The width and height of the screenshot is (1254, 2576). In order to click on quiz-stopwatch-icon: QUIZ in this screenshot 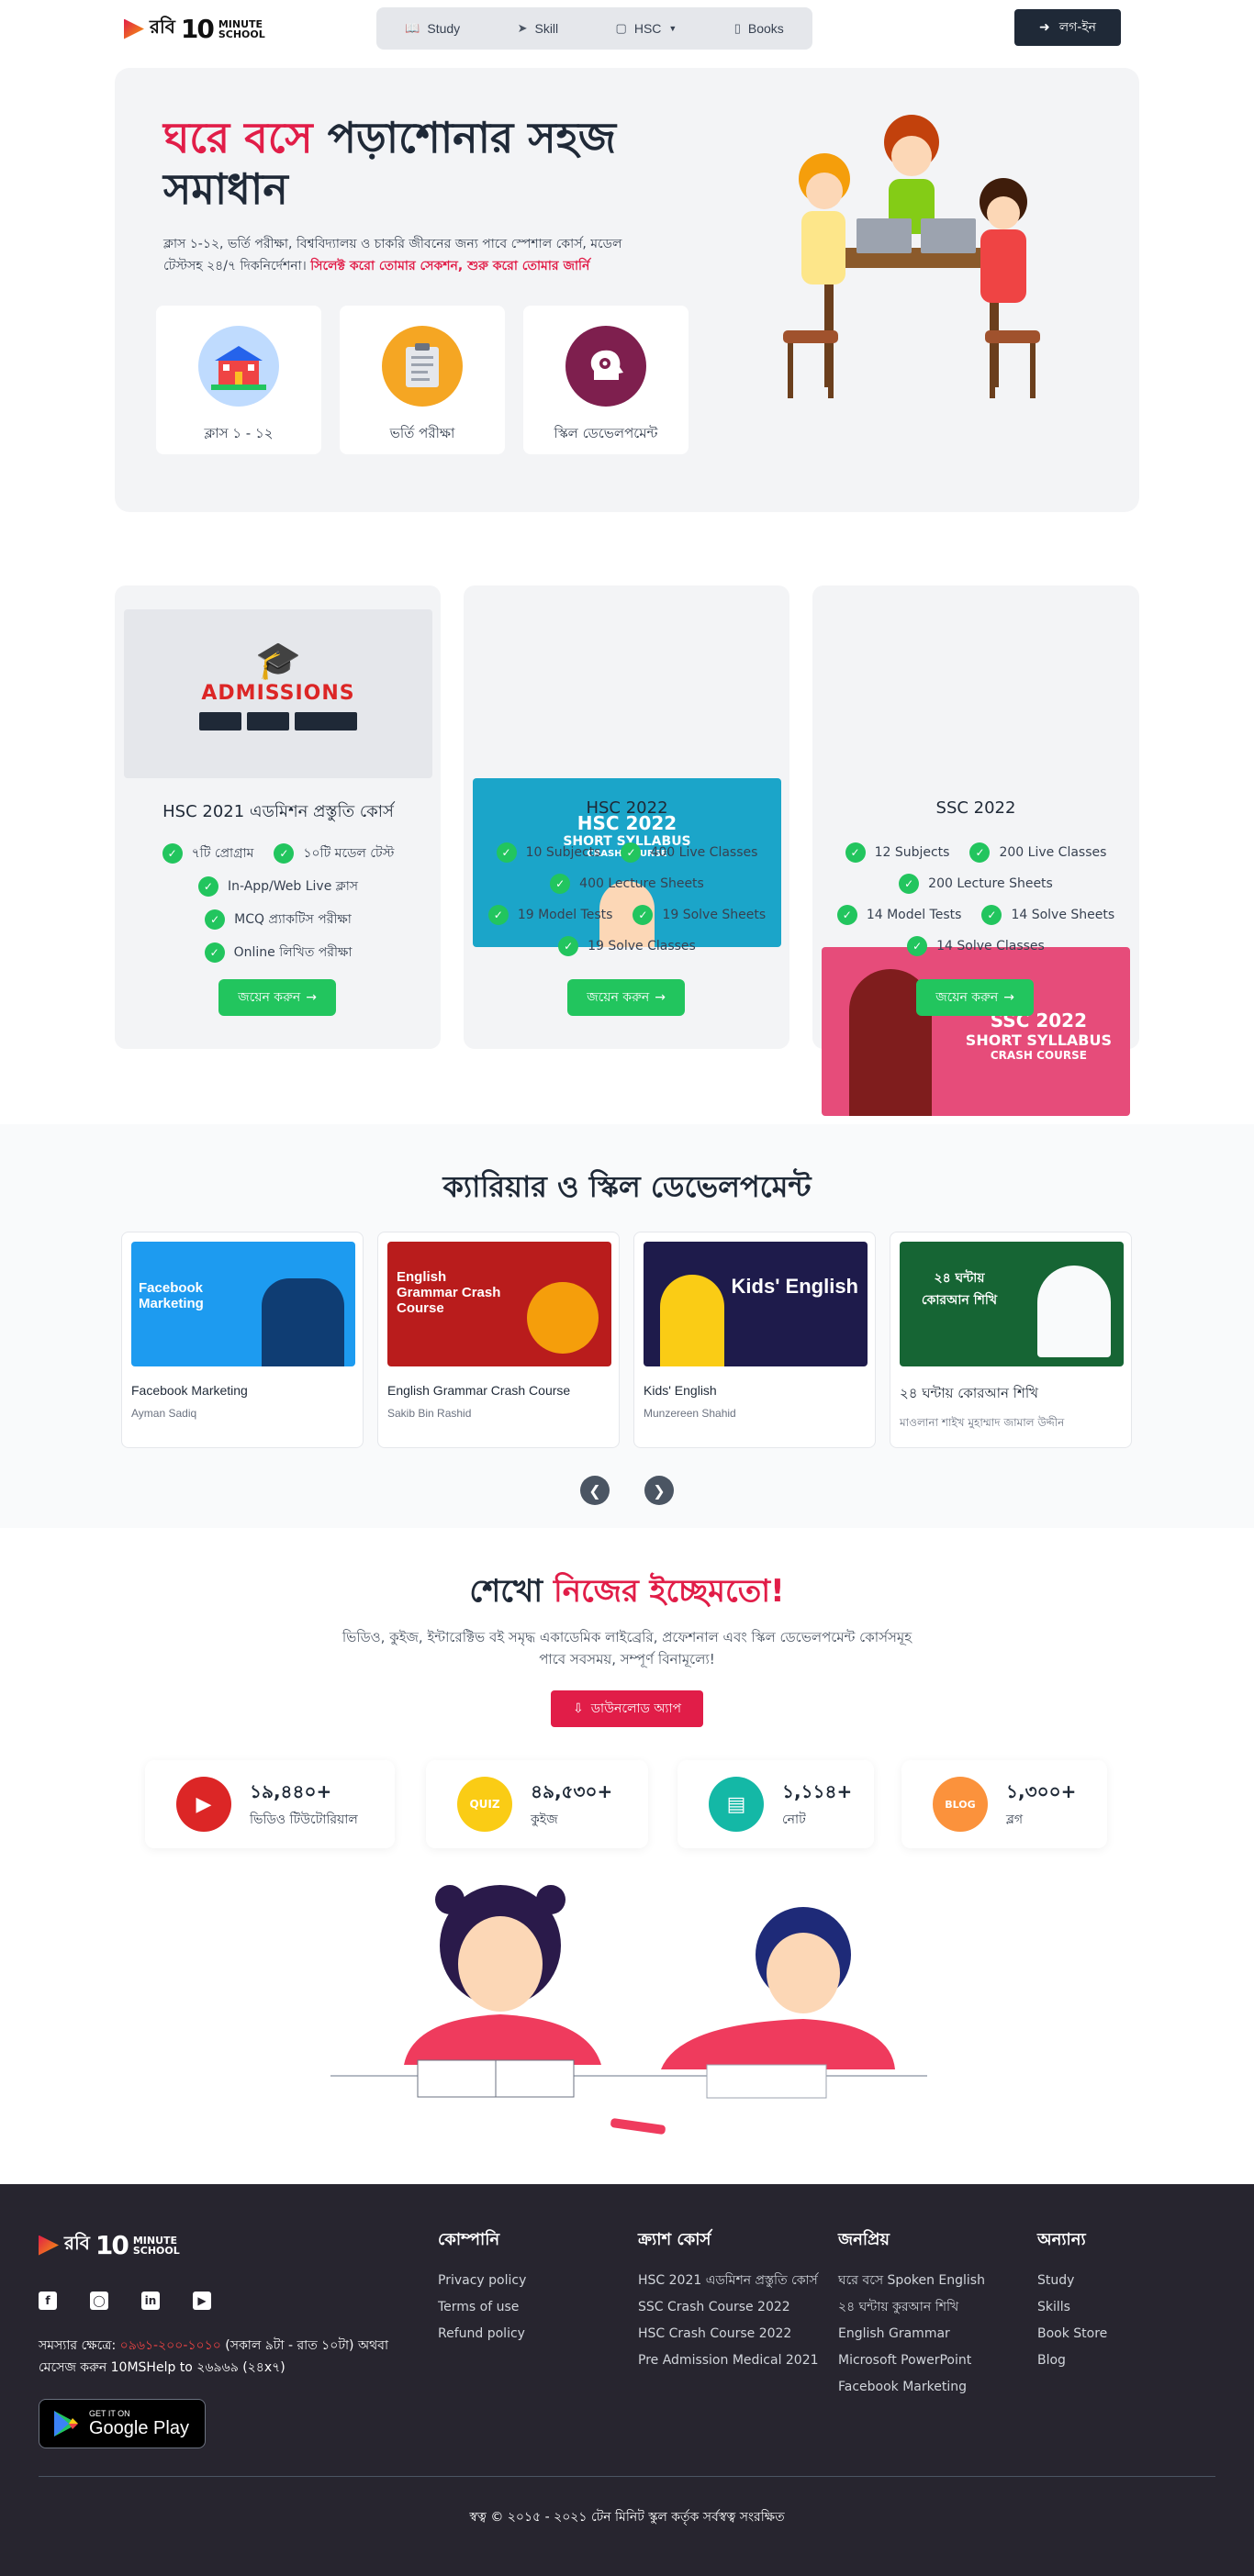, I will do `click(485, 1804)`.